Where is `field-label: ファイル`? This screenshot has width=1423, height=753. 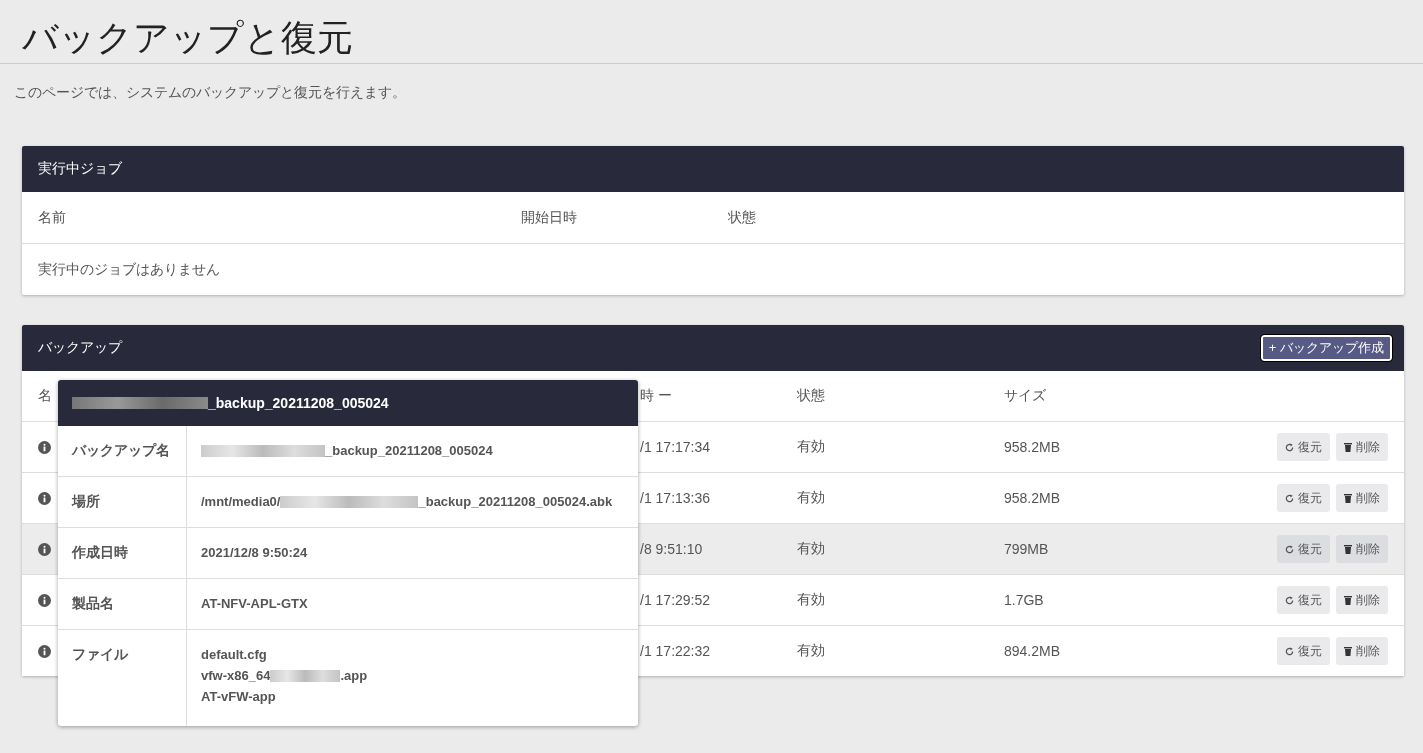
field-label: ファイル is located at coordinates (100, 654).